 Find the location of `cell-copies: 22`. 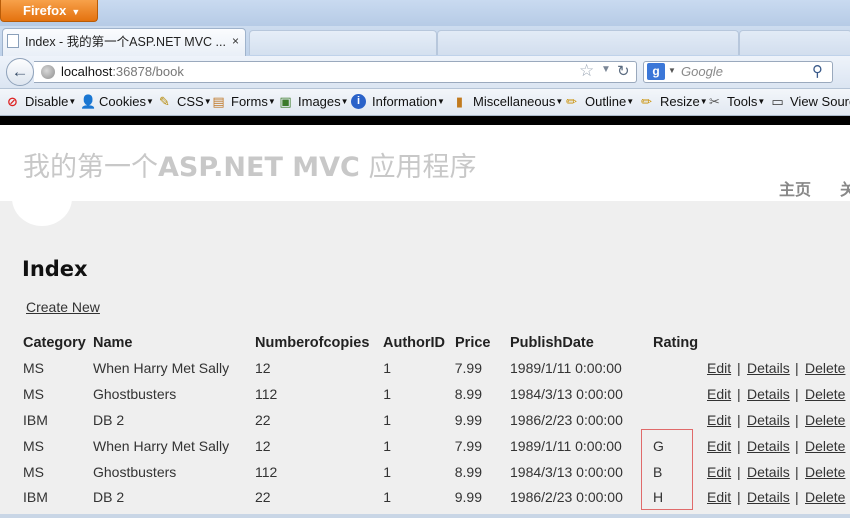

cell-copies: 22 is located at coordinates (263, 497).